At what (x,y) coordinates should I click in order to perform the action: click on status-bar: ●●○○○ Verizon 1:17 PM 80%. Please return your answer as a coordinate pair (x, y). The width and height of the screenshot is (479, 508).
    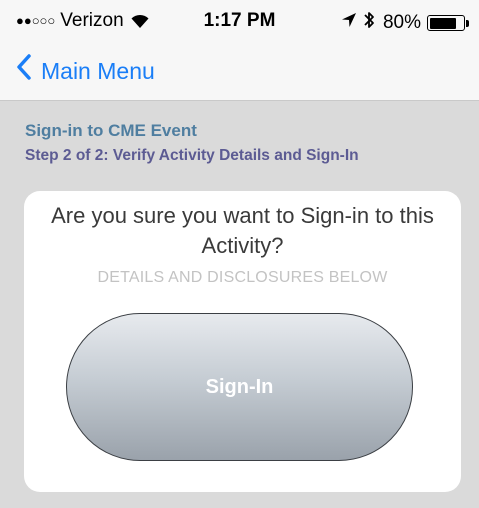
    Looking at the image, I should click on (239, 20).